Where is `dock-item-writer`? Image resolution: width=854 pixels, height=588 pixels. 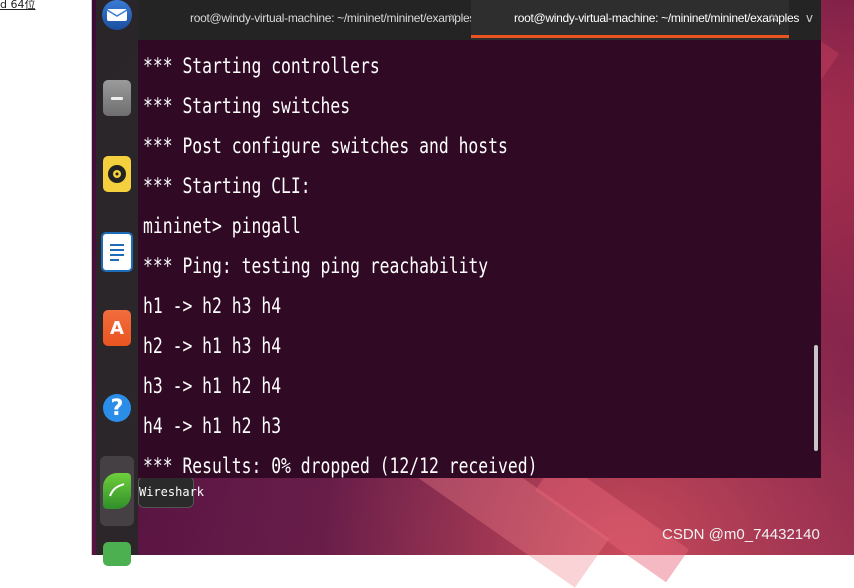
dock-item-writer is located at coordinates (117, 252).